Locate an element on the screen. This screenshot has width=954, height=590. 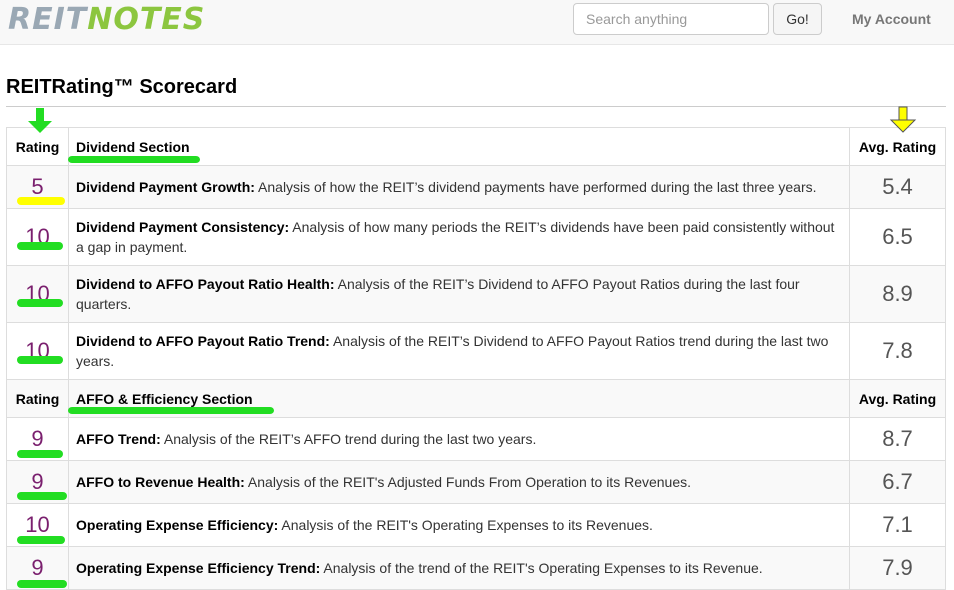
avg-rating-cell: 7.9 is located at coordinates (897, 568).